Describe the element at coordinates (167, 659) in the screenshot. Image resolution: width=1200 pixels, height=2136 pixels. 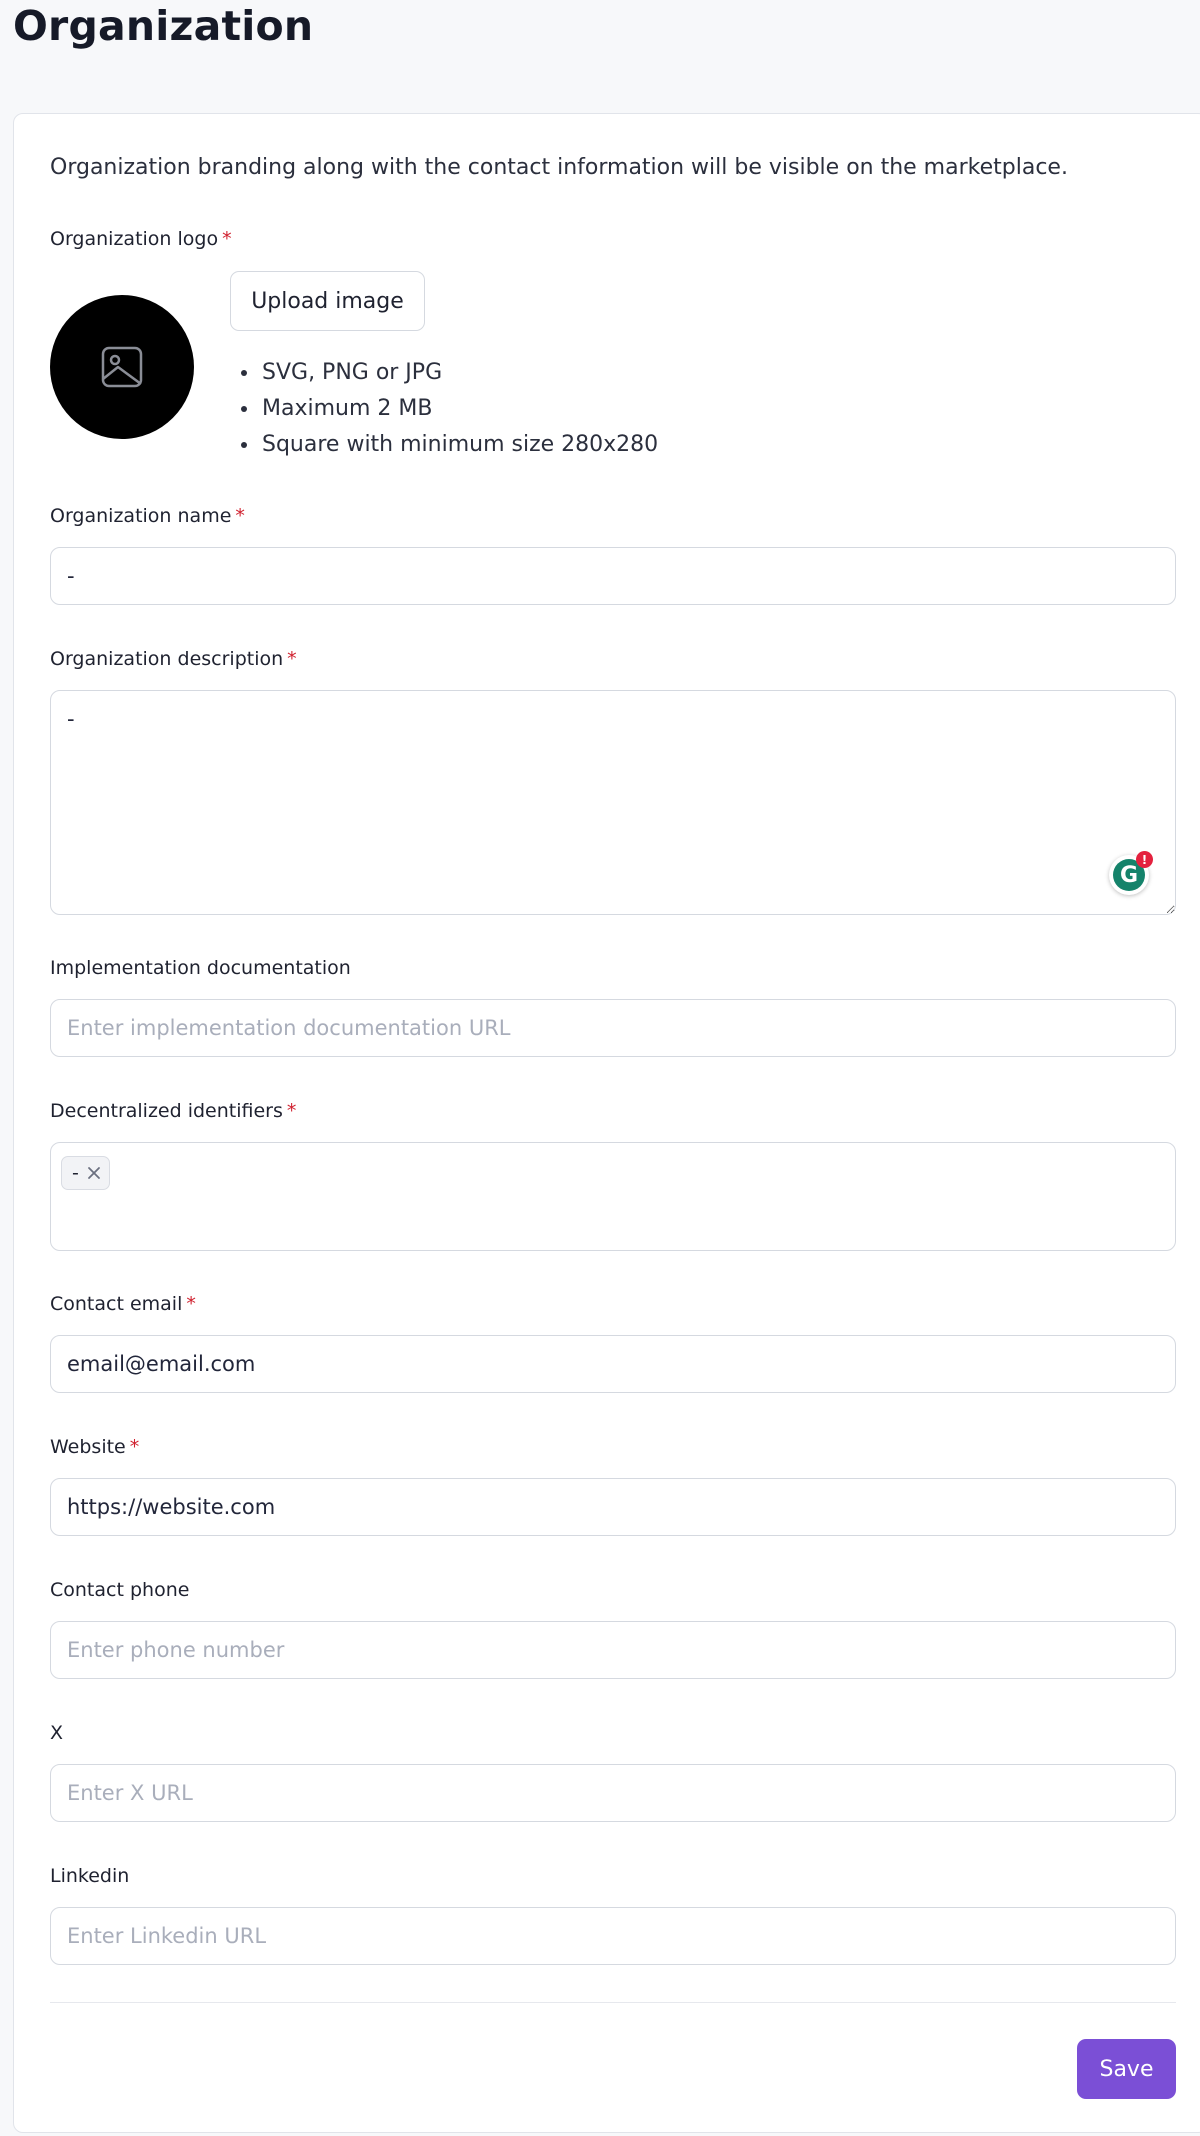
I see `organization-description-label-text: Organization description` at that location.